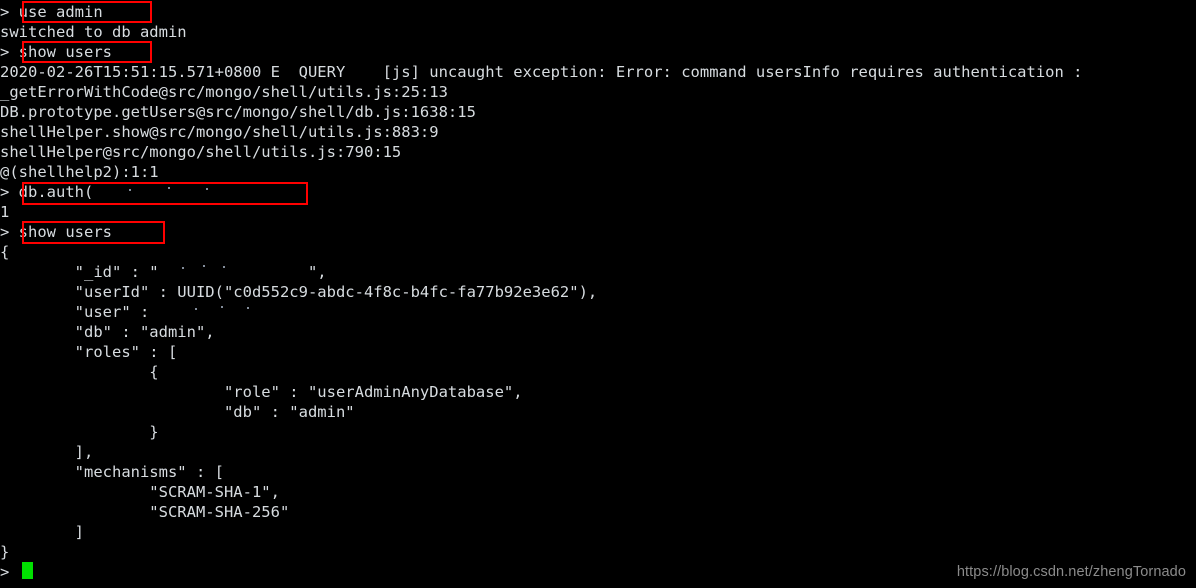 The image size is (1196, 588). What do you see at coordinates (154, 192) in the screenshot?
I see `line-text: db.auth( );` at bounding box center [154, 192].